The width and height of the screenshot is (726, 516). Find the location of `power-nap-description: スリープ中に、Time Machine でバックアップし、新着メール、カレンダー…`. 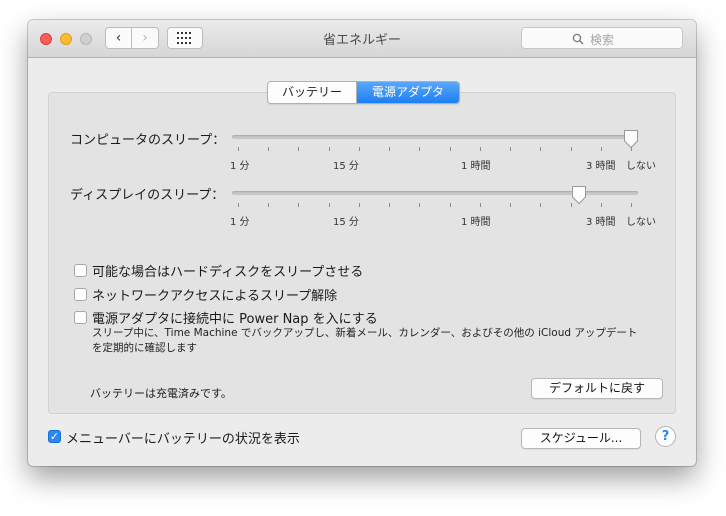

power-nap-description: スリープ中に、Time Machine でバックアップし、新着メール、カレンダー… is located at coordinates (387, 341).